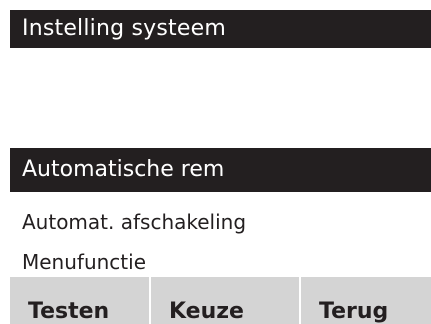 This screenshot has height=324, width=431. Describe the element at coordinates (220, 170) in the screenshot. I see `menu-item-selected: Automatische rem` at that location.